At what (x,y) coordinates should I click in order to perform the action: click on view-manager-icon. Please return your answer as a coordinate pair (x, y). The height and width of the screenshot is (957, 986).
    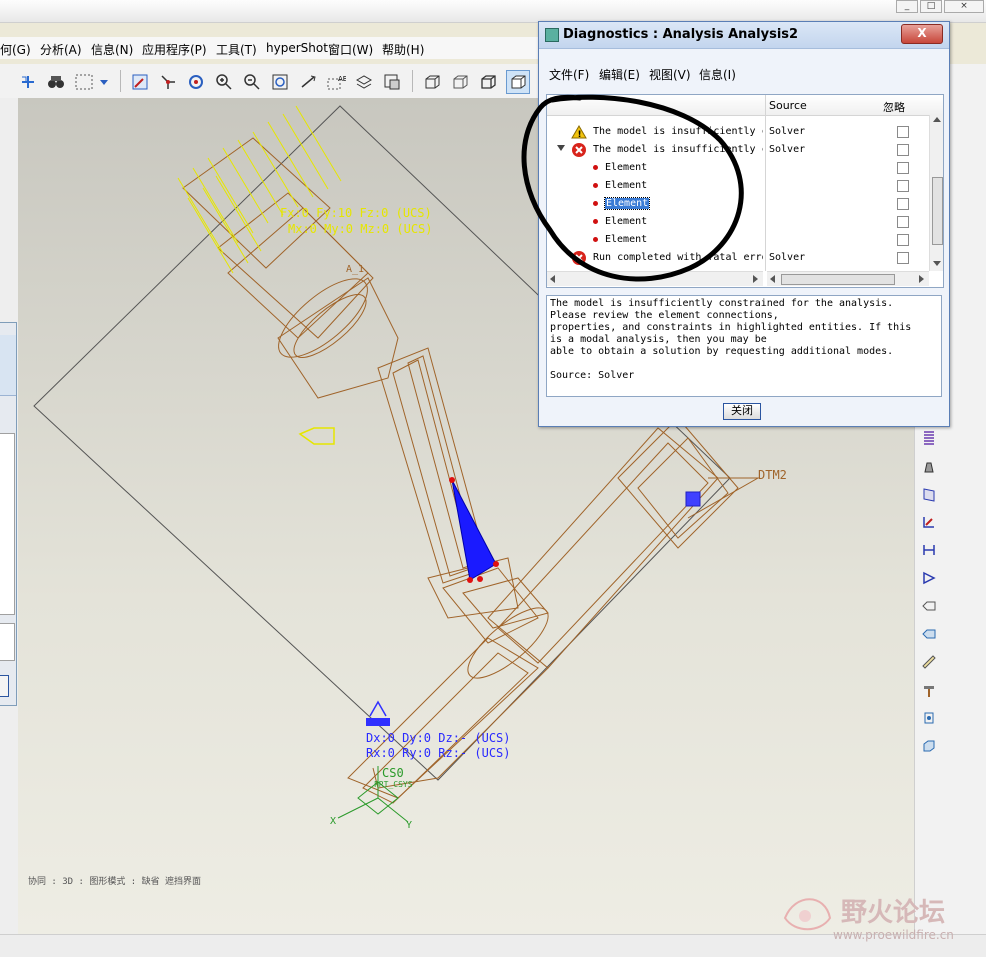
    Looking at the image, I should click on (392, 82).